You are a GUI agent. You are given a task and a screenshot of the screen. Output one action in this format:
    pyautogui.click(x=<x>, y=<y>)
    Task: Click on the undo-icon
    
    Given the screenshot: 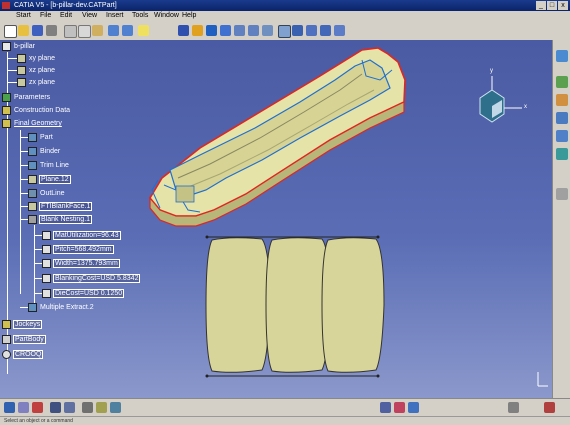 What is the action you would take?
    pyautogui.click(x=113, y=30)
    